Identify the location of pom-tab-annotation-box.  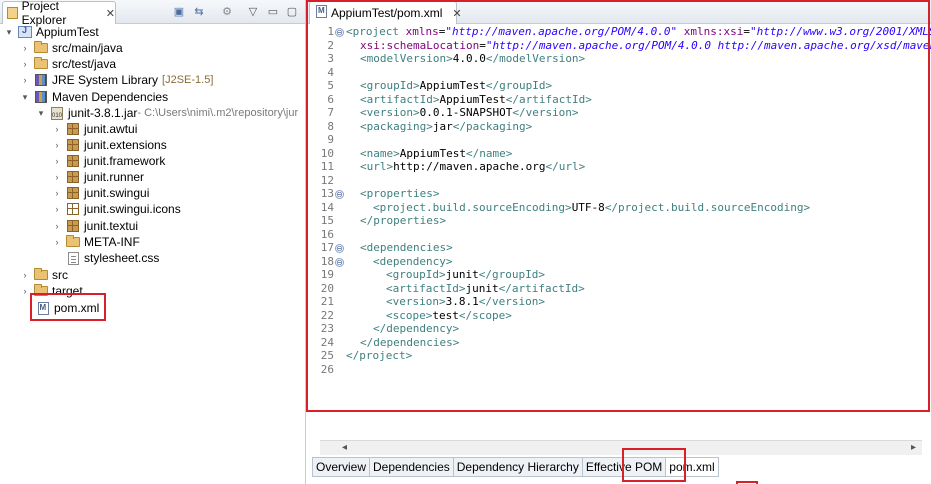
(654, 465).